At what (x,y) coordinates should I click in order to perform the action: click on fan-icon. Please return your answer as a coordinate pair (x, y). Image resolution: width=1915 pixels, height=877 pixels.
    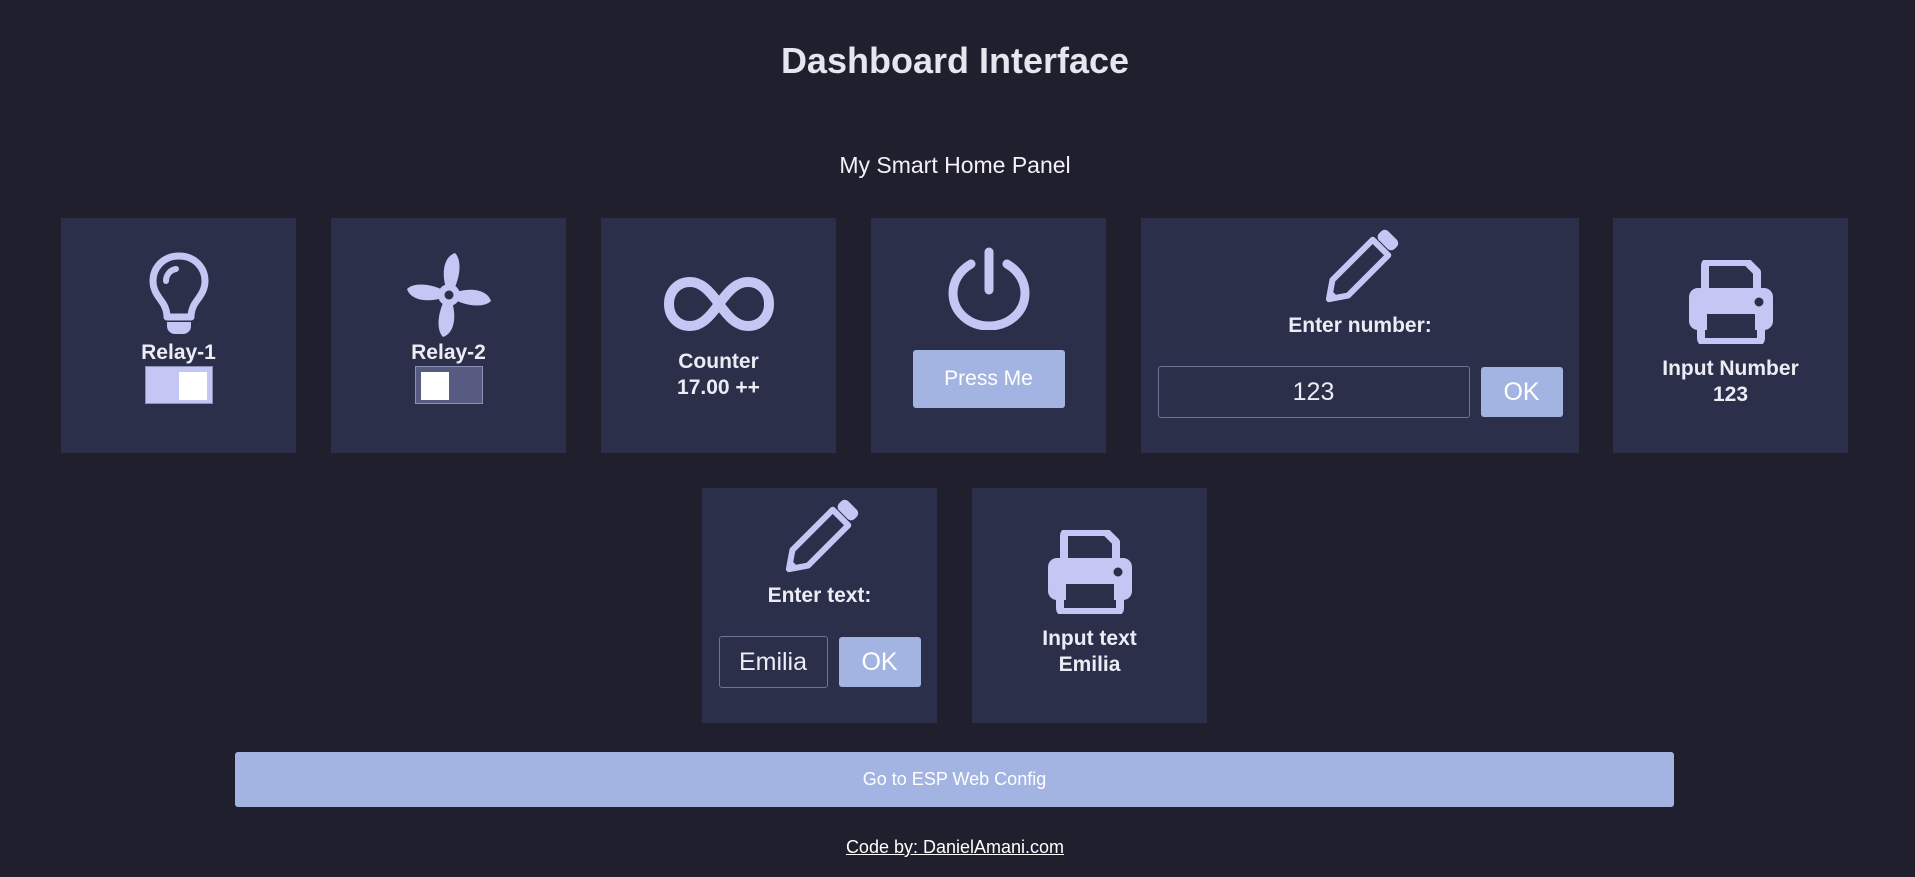
    Looking at the image, I should click on (449, 295).